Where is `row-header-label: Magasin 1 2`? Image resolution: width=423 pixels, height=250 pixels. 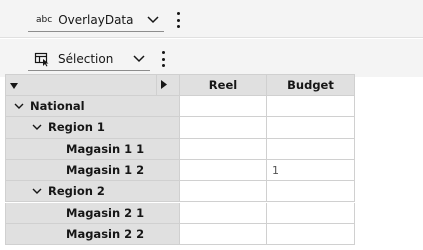
row-header-label: Magasin 1 2 is located at coordinates (105, 170).